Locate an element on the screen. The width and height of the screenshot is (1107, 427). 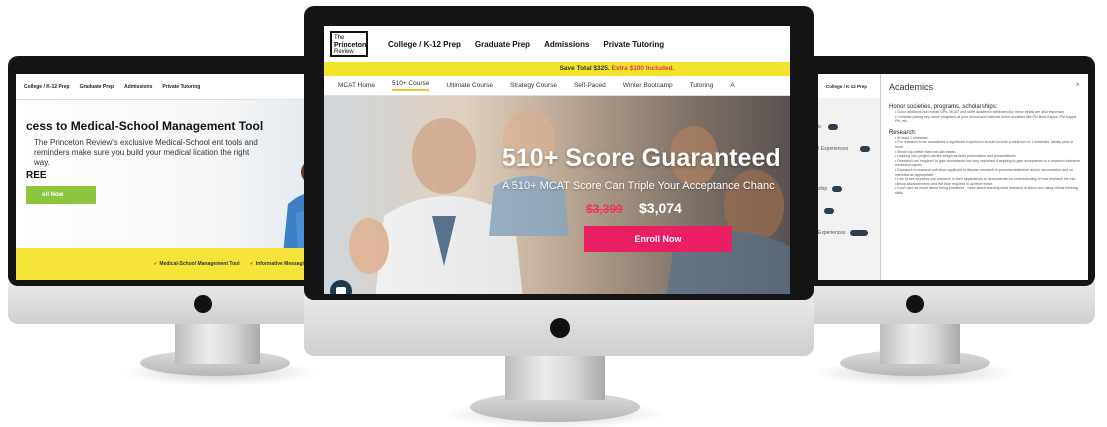
left-free-label: REE is located at coordinates (36, 175).